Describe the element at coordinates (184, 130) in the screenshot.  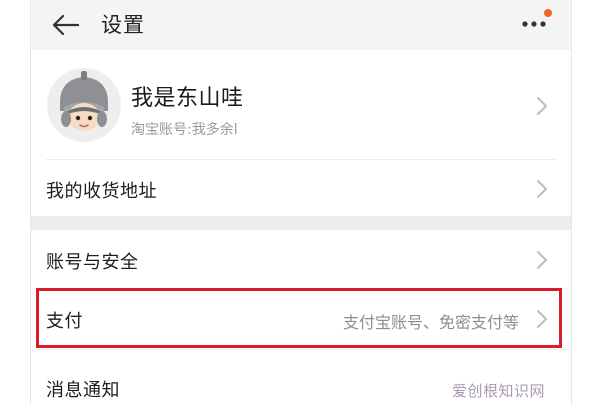
I see `profile-account: 淘宝账号:我多余l` at that location.